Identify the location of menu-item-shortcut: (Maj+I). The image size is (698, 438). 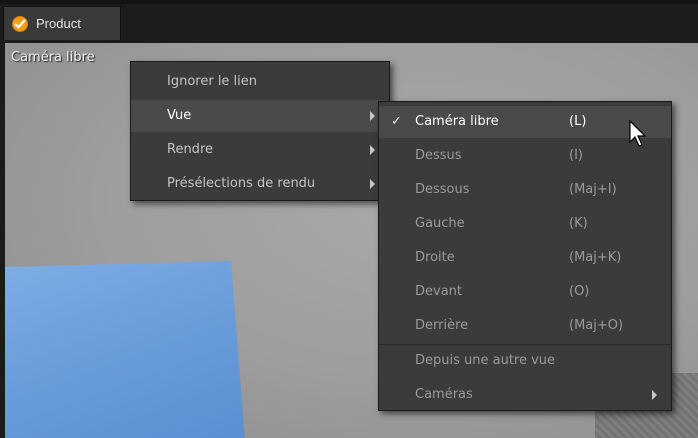
(593, 189).